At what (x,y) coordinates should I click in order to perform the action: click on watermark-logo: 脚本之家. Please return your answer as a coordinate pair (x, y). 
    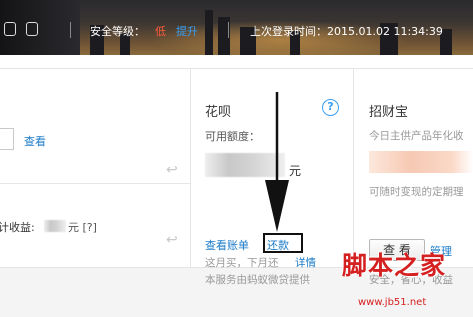
    Looking at the image, I should click on (394, 265).